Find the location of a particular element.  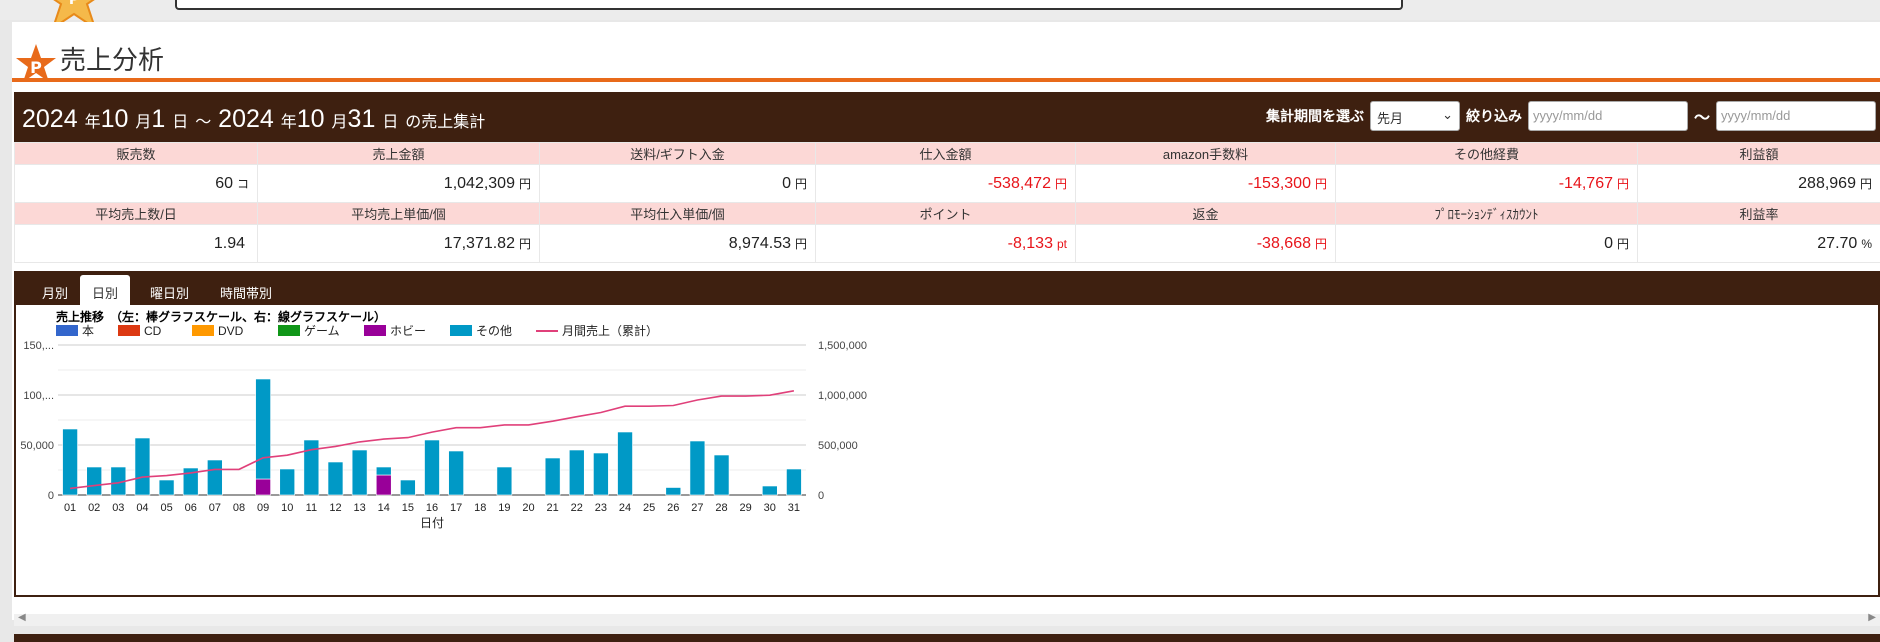

tab-hourly: 時間帯別 is located at coordinates (246, 290).